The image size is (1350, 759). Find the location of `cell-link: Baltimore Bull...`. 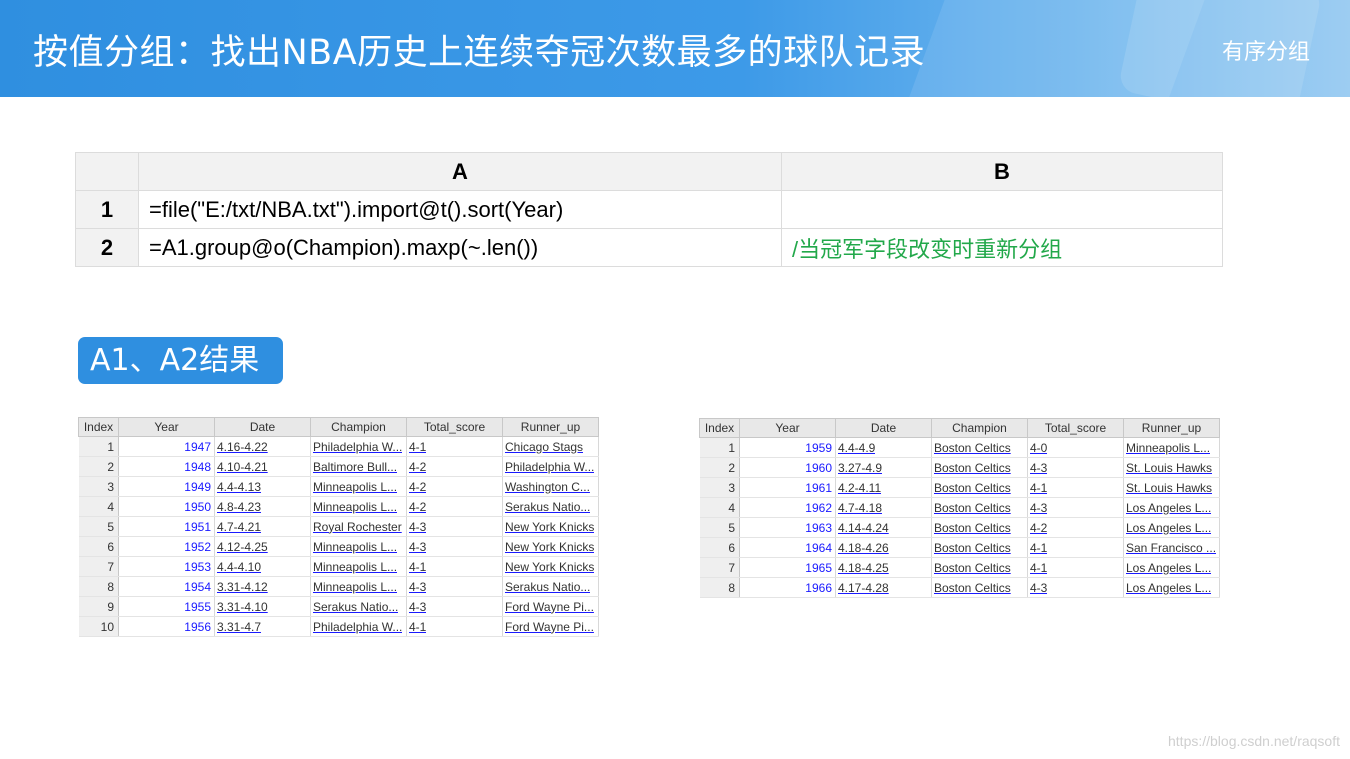

cell-link: Baltimore Bull... is located at coordinates (355, 467).